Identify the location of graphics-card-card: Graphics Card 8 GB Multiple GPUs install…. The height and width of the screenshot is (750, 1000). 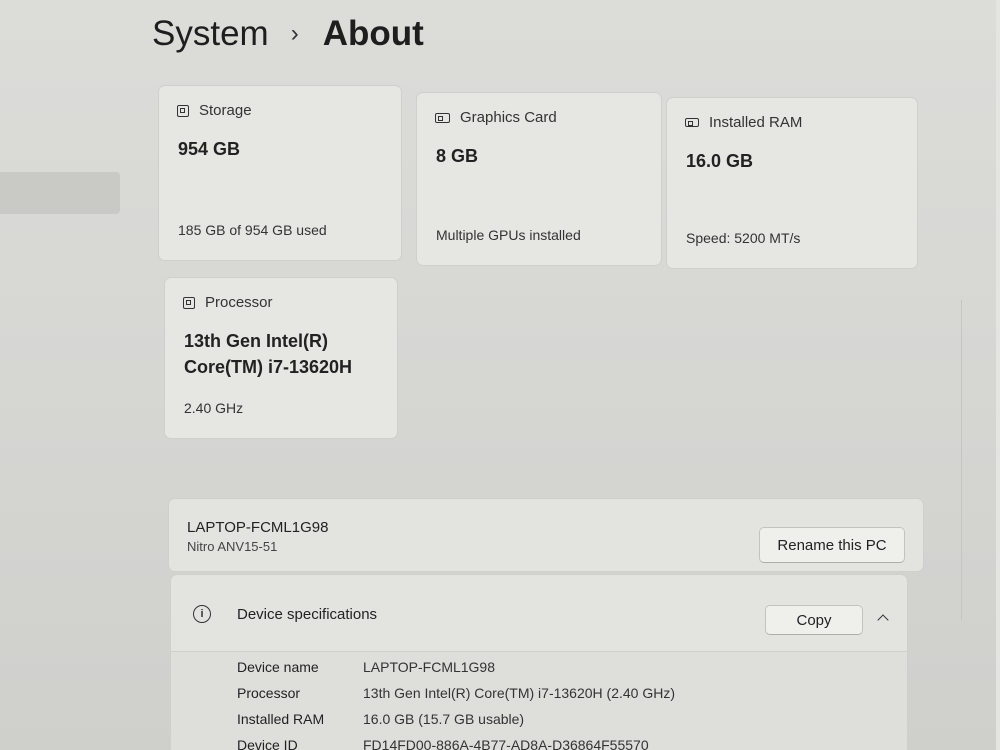
(539, 179).